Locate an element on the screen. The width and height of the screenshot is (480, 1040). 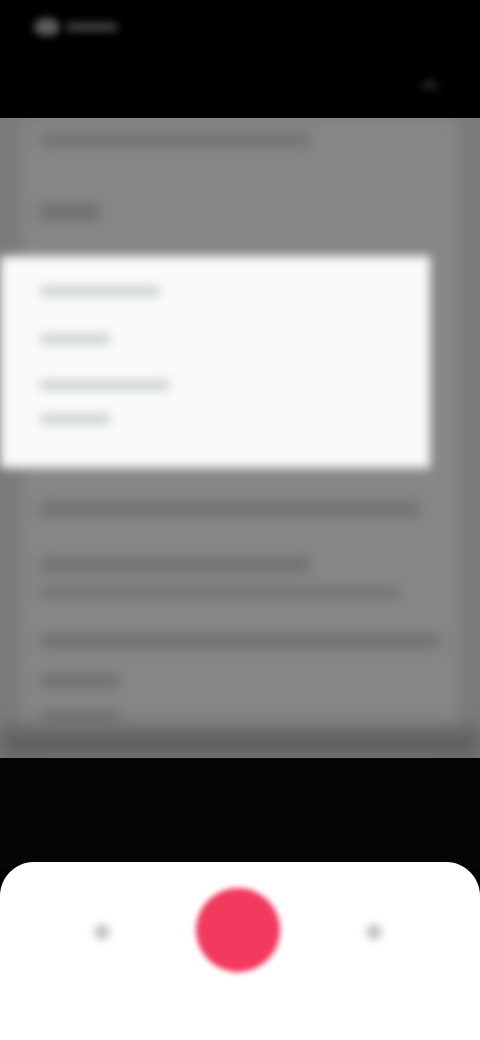
viewfinder-bottom-shade is located at coordinates (240, 743).